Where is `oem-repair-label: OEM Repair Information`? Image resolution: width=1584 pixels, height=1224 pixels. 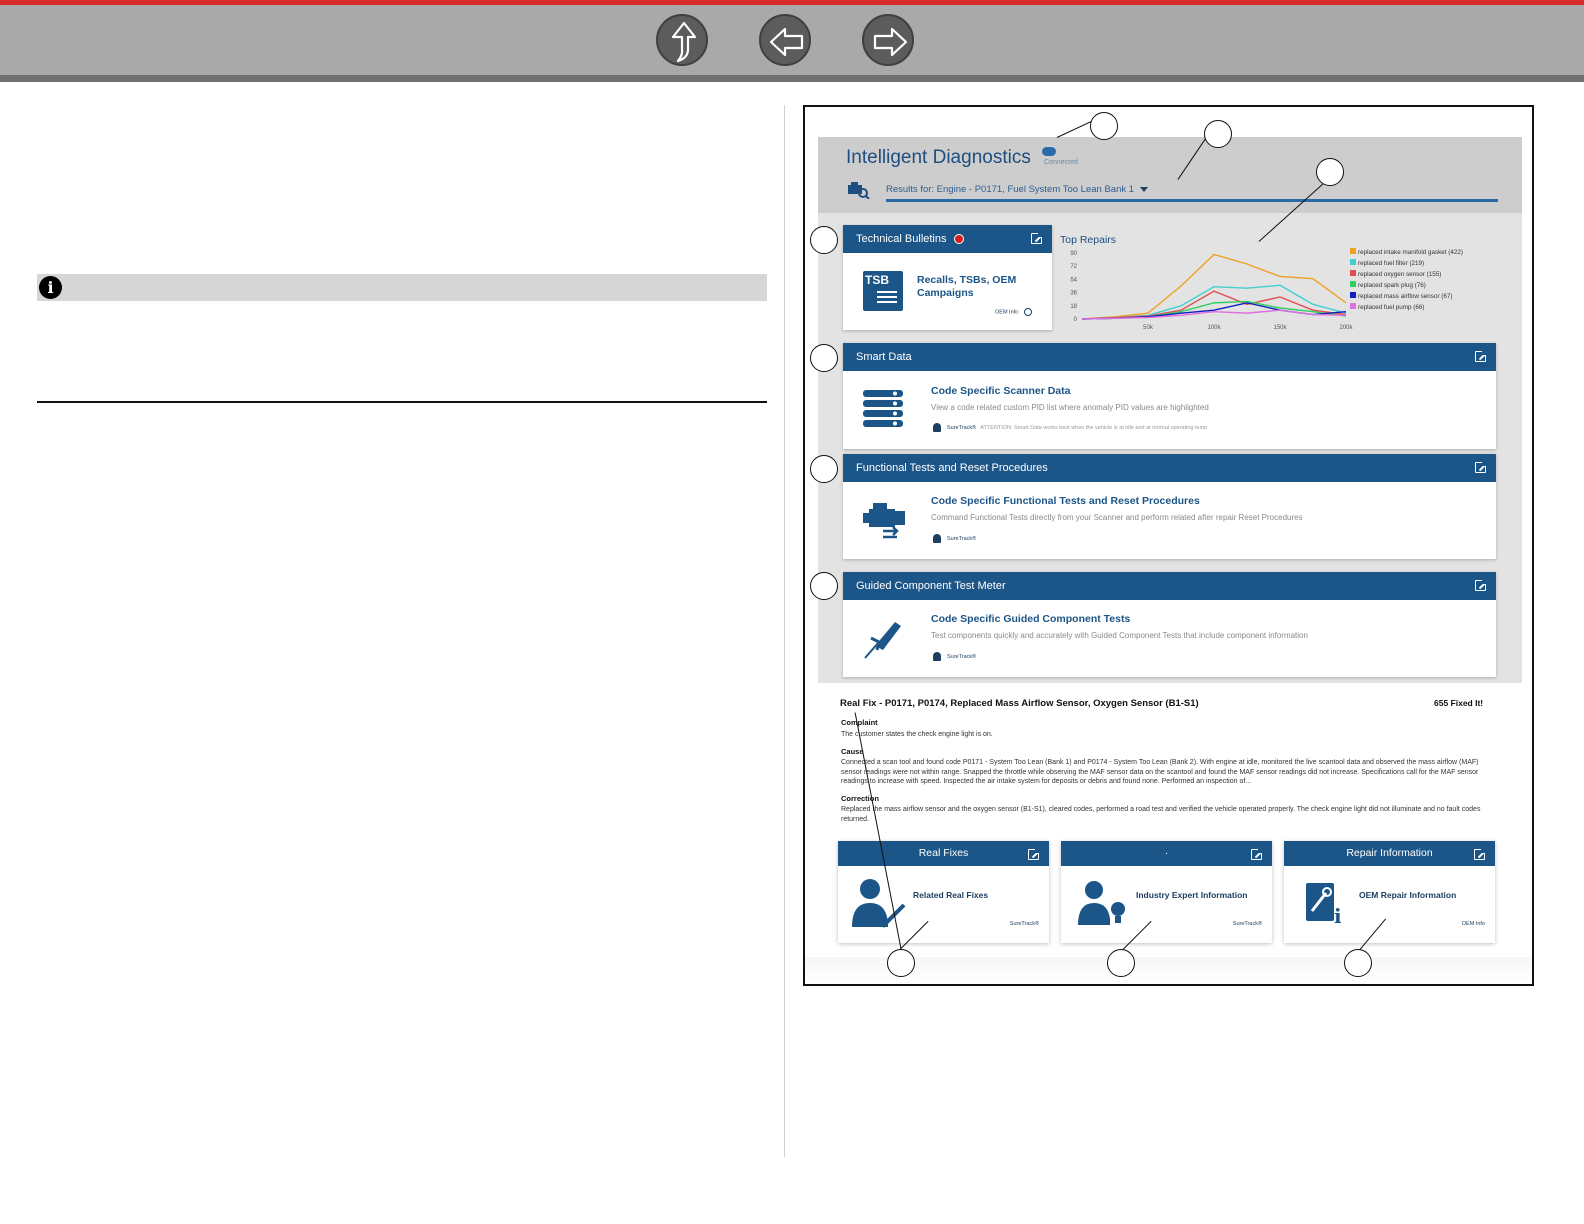
oem-repair-label: OEM Repair Information is located at coordinates (1408, 895).